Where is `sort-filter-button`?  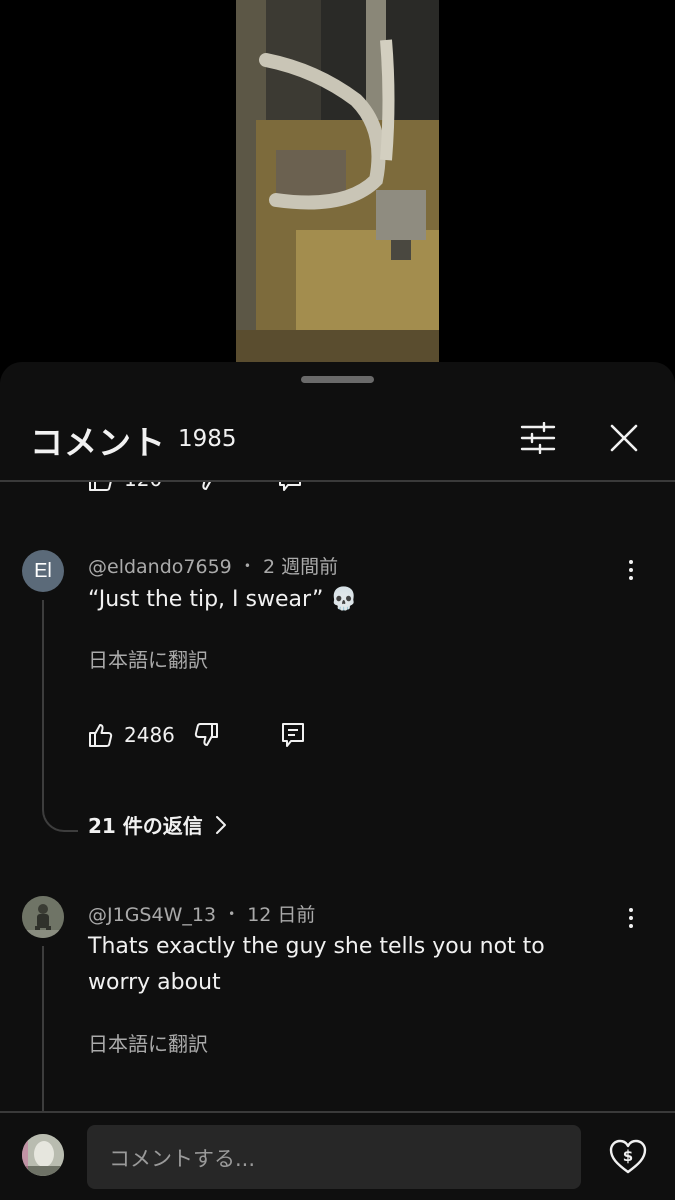
sort-filter-button is located at coordinates (538, 438).